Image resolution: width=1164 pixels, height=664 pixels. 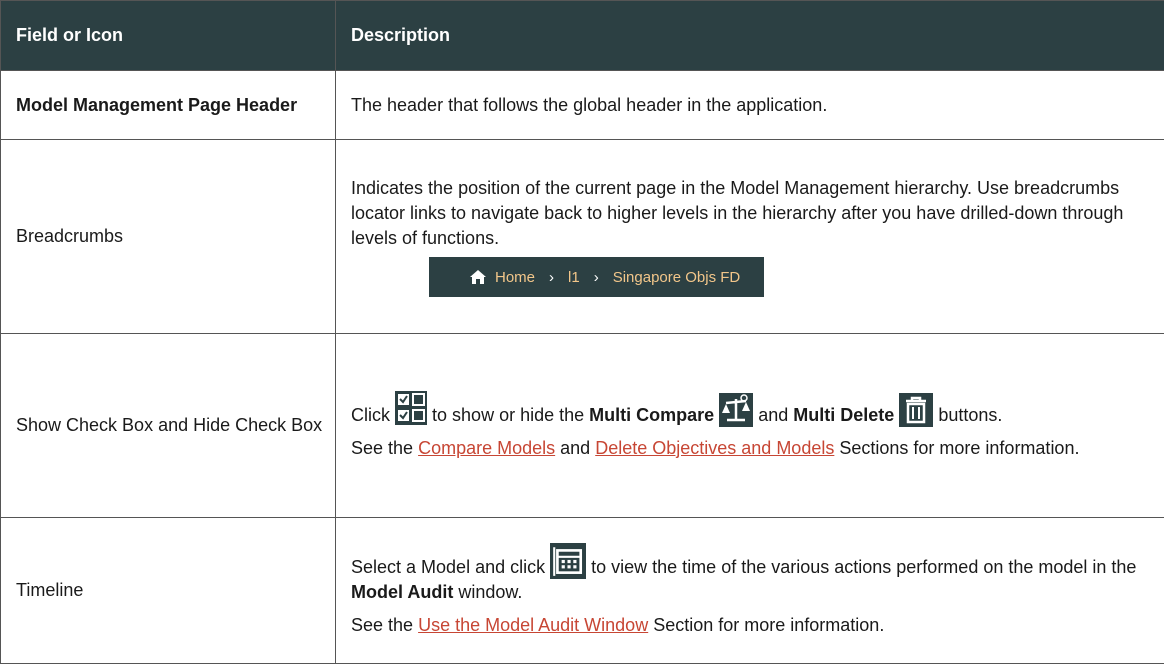 What do you see at coordinates (168, 237) in the screenshot?
I see `field-cell: Breadcrumbs` at bounding box center [168, 237].